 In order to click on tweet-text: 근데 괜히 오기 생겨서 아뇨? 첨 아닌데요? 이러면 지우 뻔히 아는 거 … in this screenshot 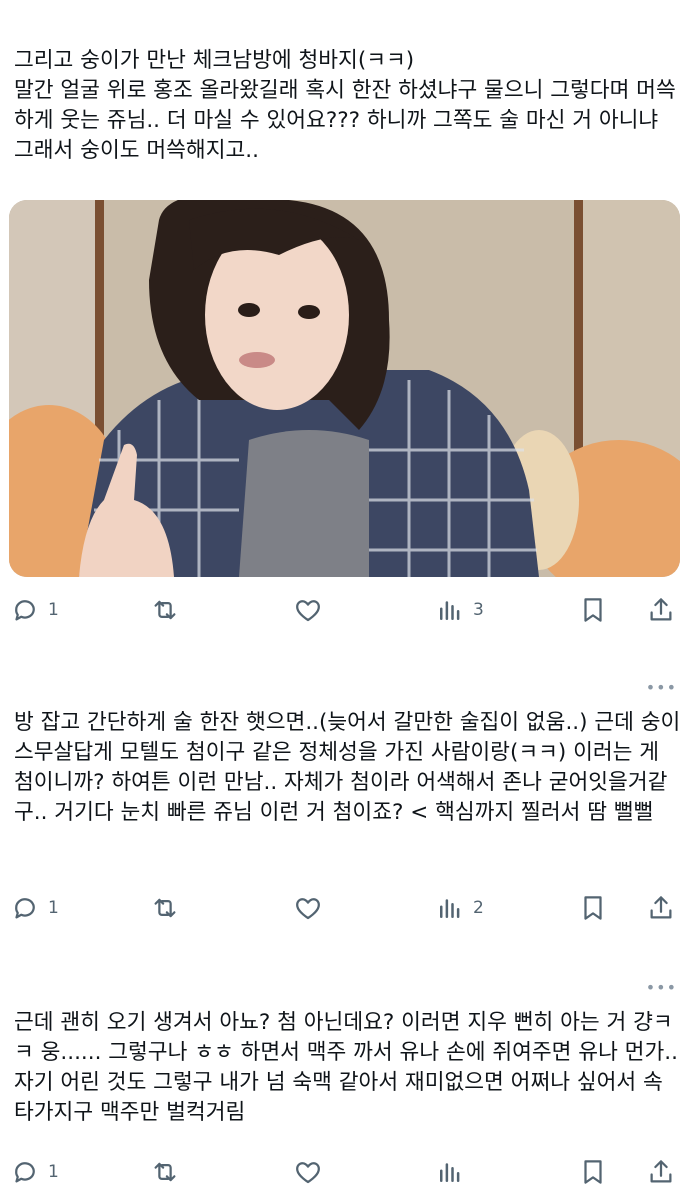, I will do `click(346, 1067)`.